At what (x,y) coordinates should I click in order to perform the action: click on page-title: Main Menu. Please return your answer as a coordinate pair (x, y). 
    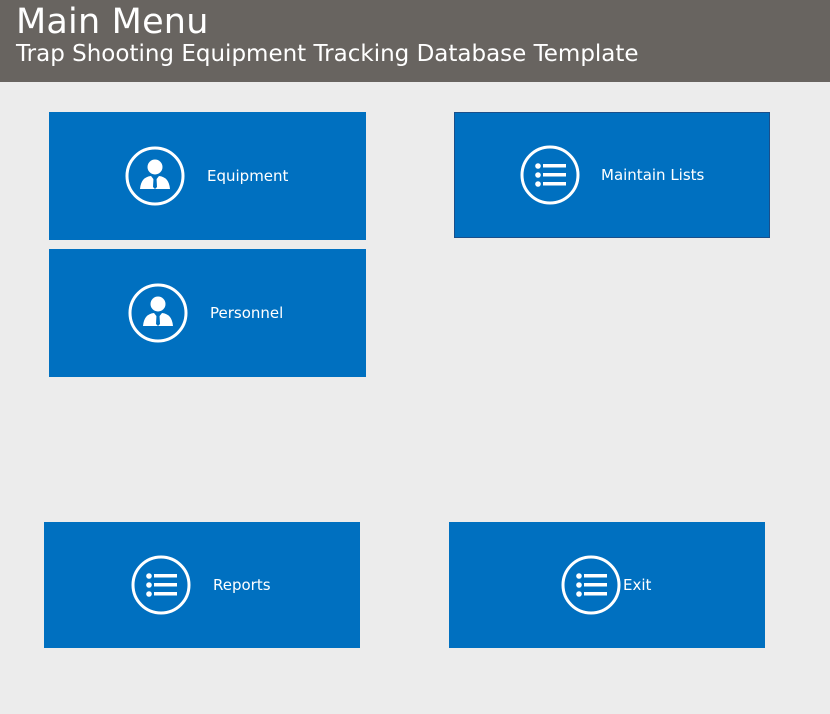
    Looking at the image, I should click on (112, 22).